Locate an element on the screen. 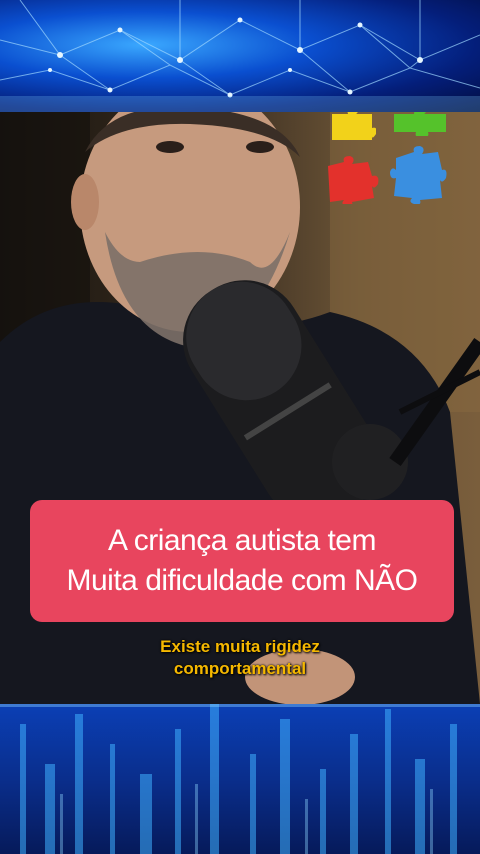  blue-puzzle-icon is located at coordinates (418, 175).